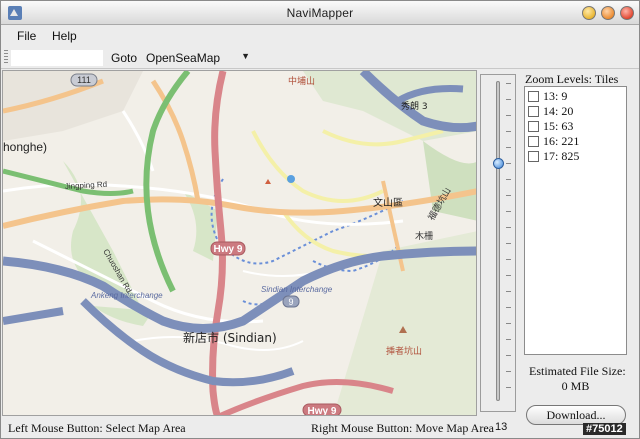  Describe the element at coordinates (589, 13) in the screenshot. I see `minimize-button` at that location.